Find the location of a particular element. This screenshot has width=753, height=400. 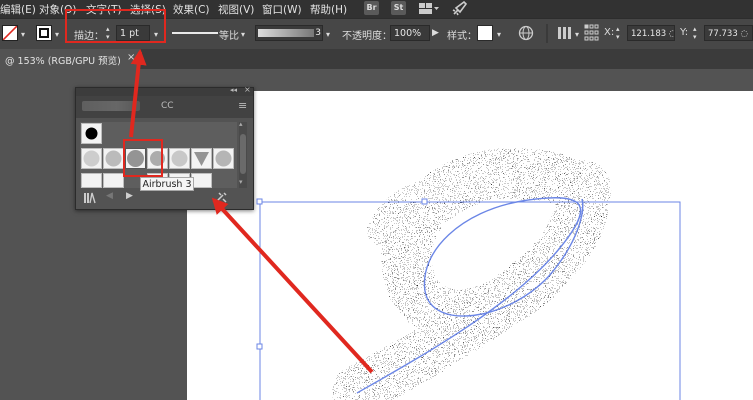

arrow-to-stroke-weight is located at coordinates (138, 93).